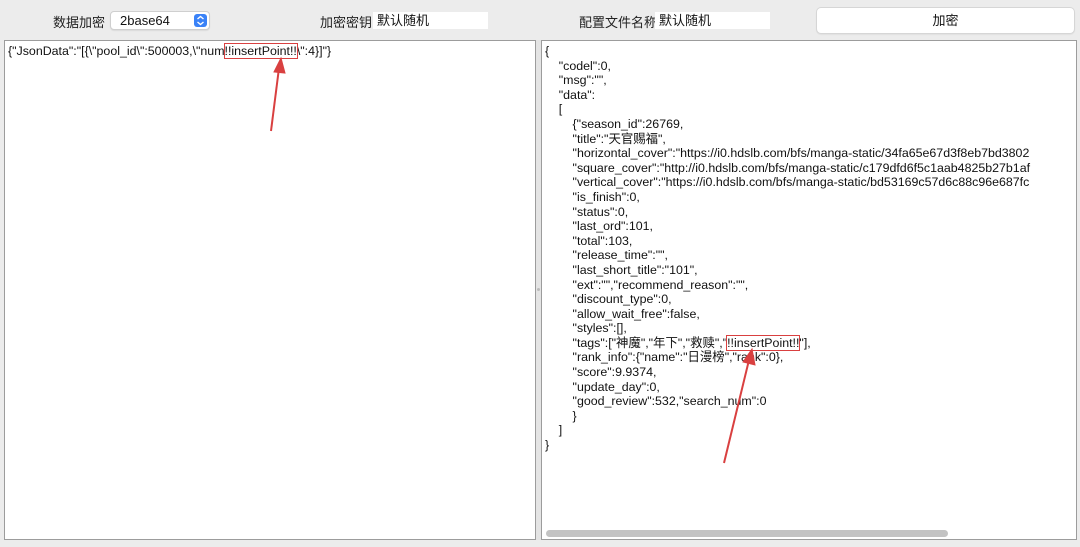 The height and width of the screenshot is (547, 1080). What do you see at coordinates (739, 405) in the screenshot?
I see `arrow-right` at bounding box center [739, 405].